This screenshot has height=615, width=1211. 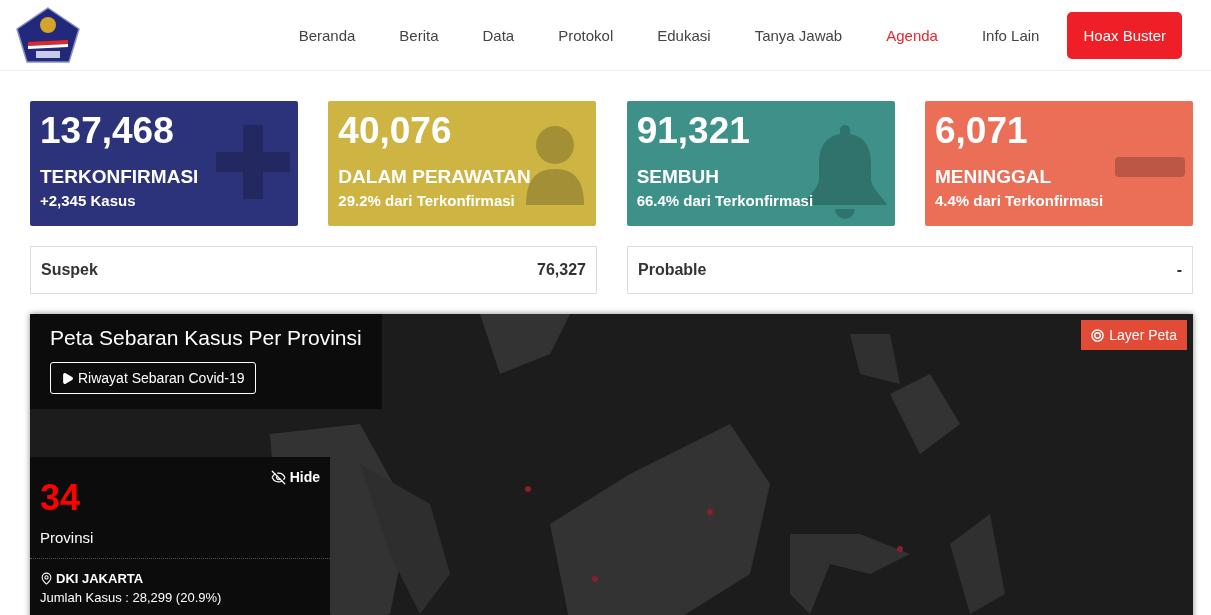 What do you see at coordinates (48, 35) in the screenshot?
I see `logo` at bounding box center [48, 35].